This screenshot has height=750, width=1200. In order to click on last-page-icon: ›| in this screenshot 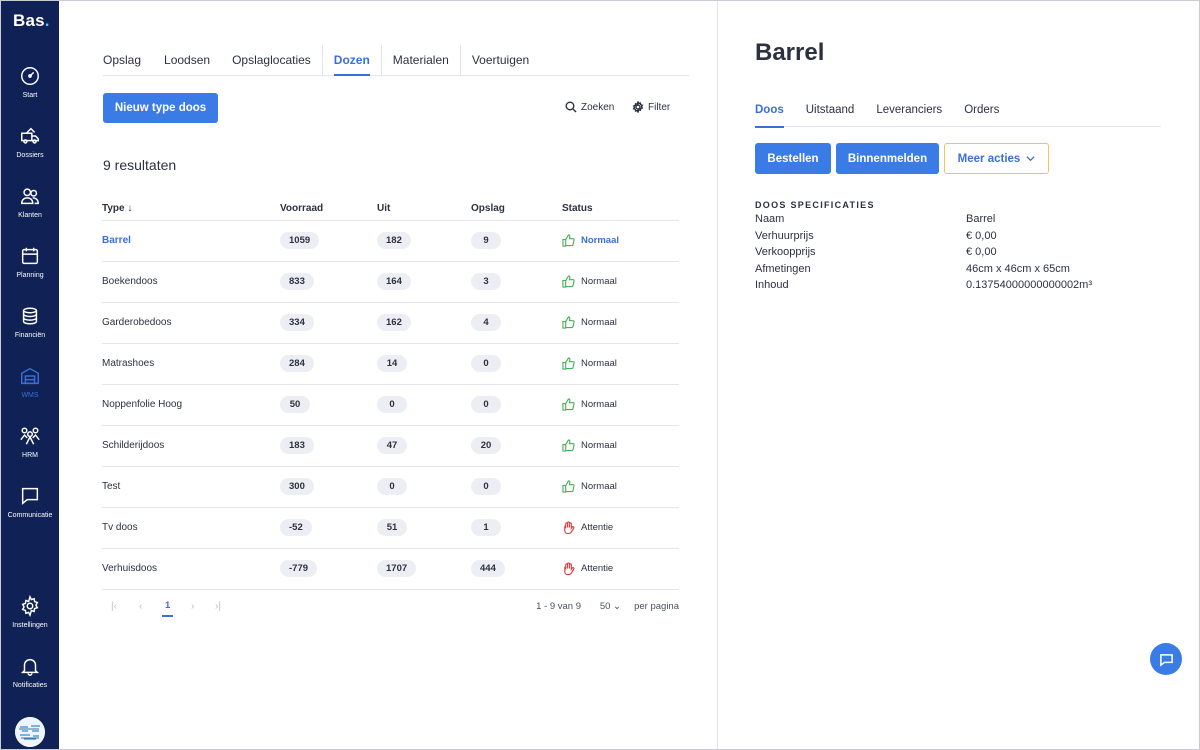, I will do `click(218, 606)`.